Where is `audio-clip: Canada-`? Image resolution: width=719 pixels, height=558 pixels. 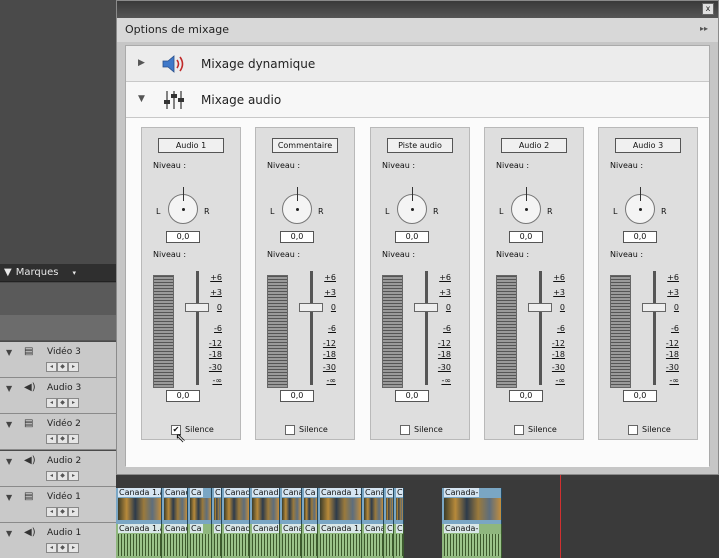
audio-clip: Canada- is located at coordinates (472, 541).